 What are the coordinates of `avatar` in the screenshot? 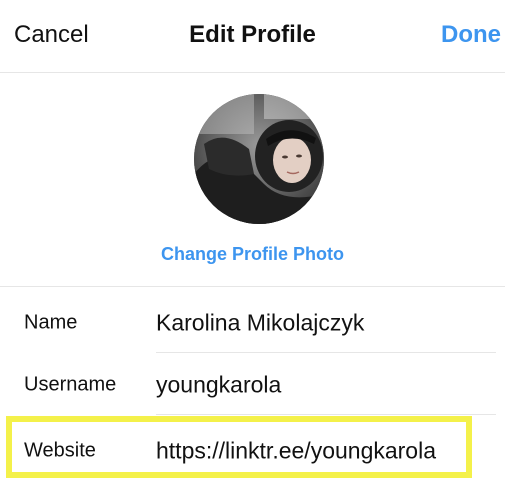 It's located at (259, 159).